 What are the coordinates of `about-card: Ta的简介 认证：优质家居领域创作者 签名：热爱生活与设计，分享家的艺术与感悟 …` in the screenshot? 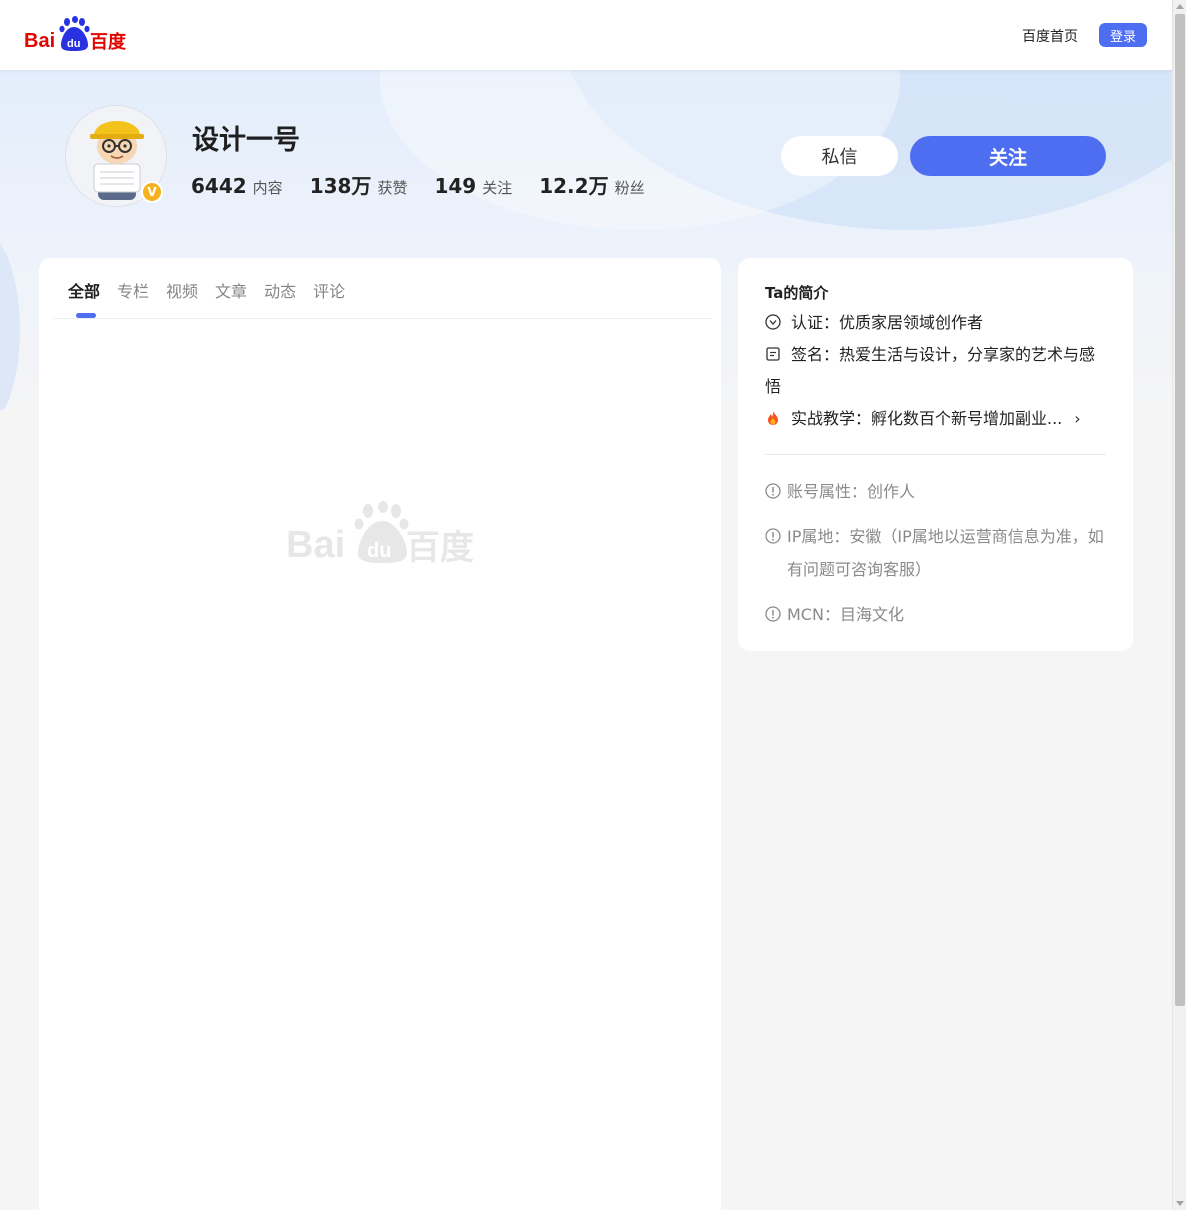 It's located at (935, 454).